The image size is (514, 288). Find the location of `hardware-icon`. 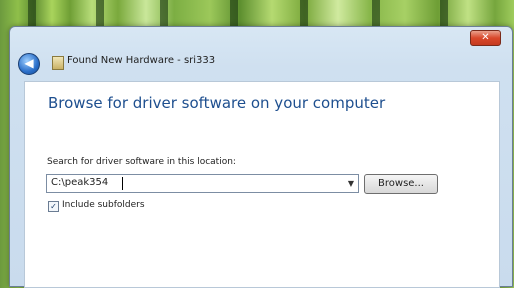

hardware-icon is located at coordinates (58, 63).